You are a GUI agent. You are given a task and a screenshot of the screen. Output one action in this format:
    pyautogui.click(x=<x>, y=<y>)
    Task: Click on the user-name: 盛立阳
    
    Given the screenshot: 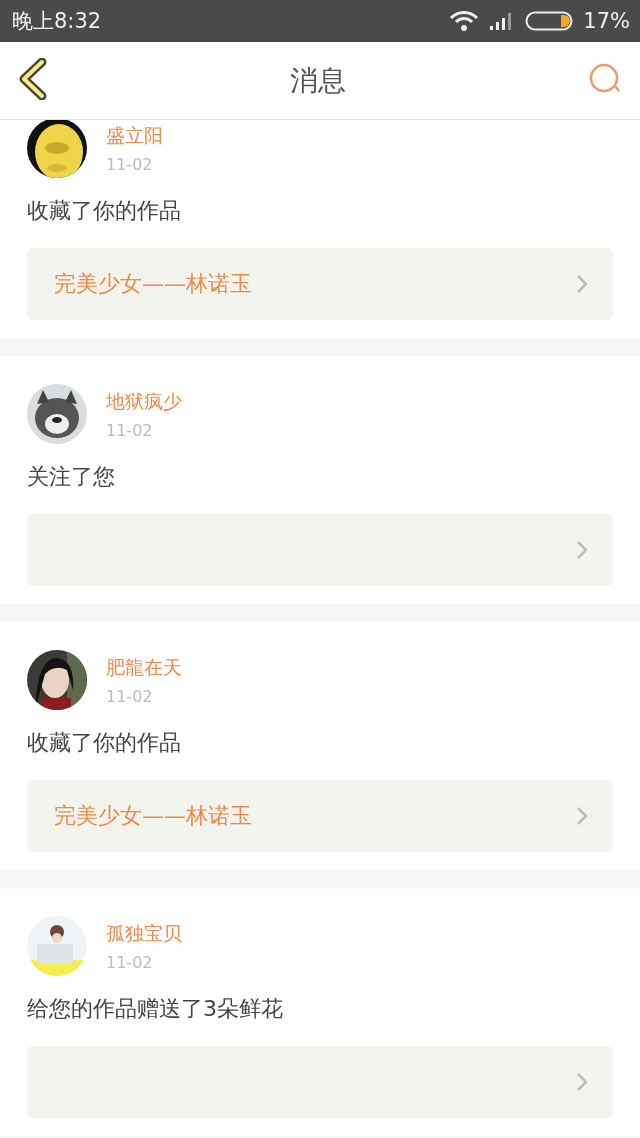 What is the action you would take?
    pyautogui.click(x=134, y=135)
    